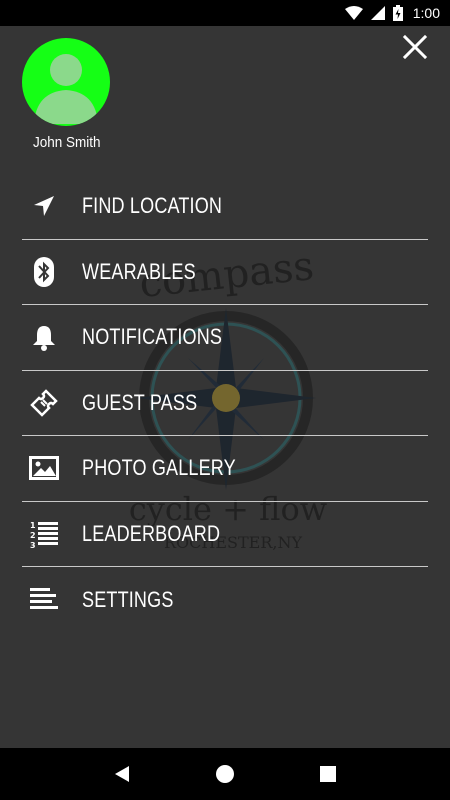  Describe the element at coordinates (44, 206) in the screenshot. I see `location-arrow-icon` at that location.